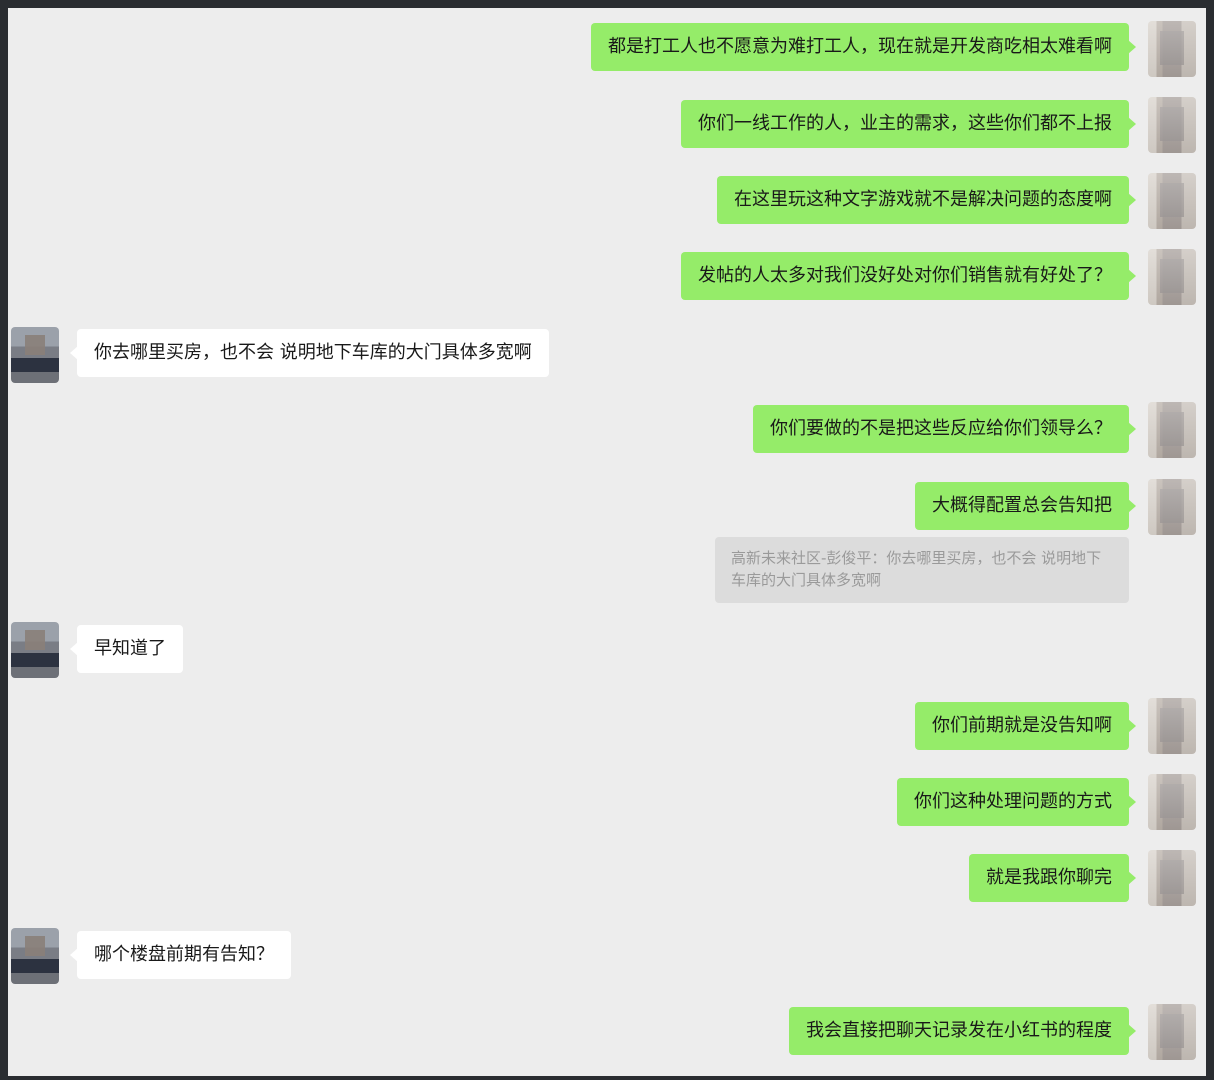 The width and height of the screenshot is (1214, 1080). I want to click on message-bubble-sent: 就是我跟你聊完, so click(1052, 878).